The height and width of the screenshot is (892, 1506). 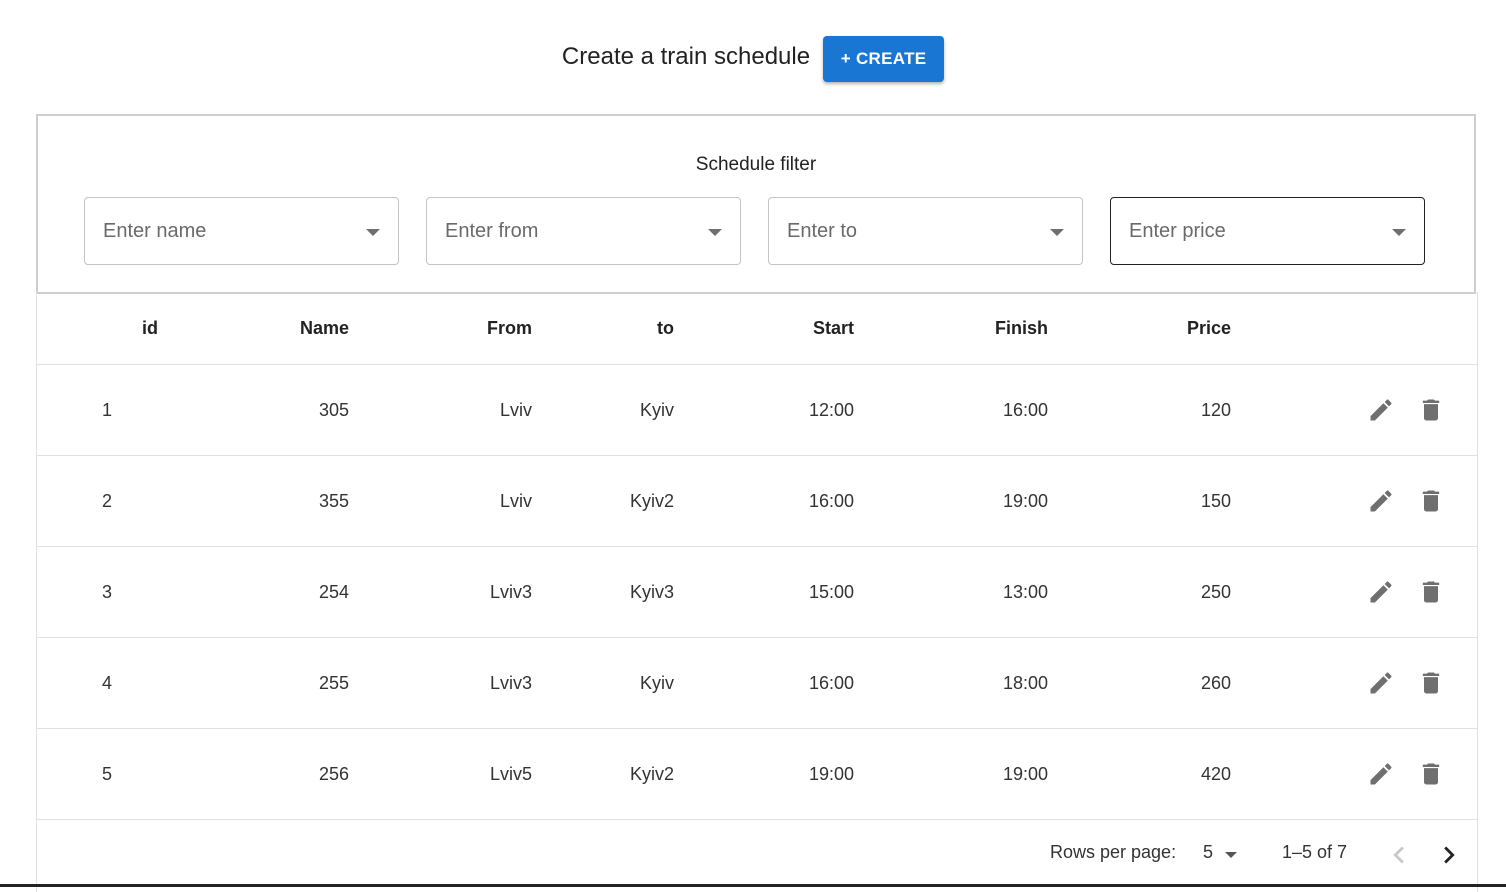 I want to click on header-name: Name, so click(x=299, y=328).